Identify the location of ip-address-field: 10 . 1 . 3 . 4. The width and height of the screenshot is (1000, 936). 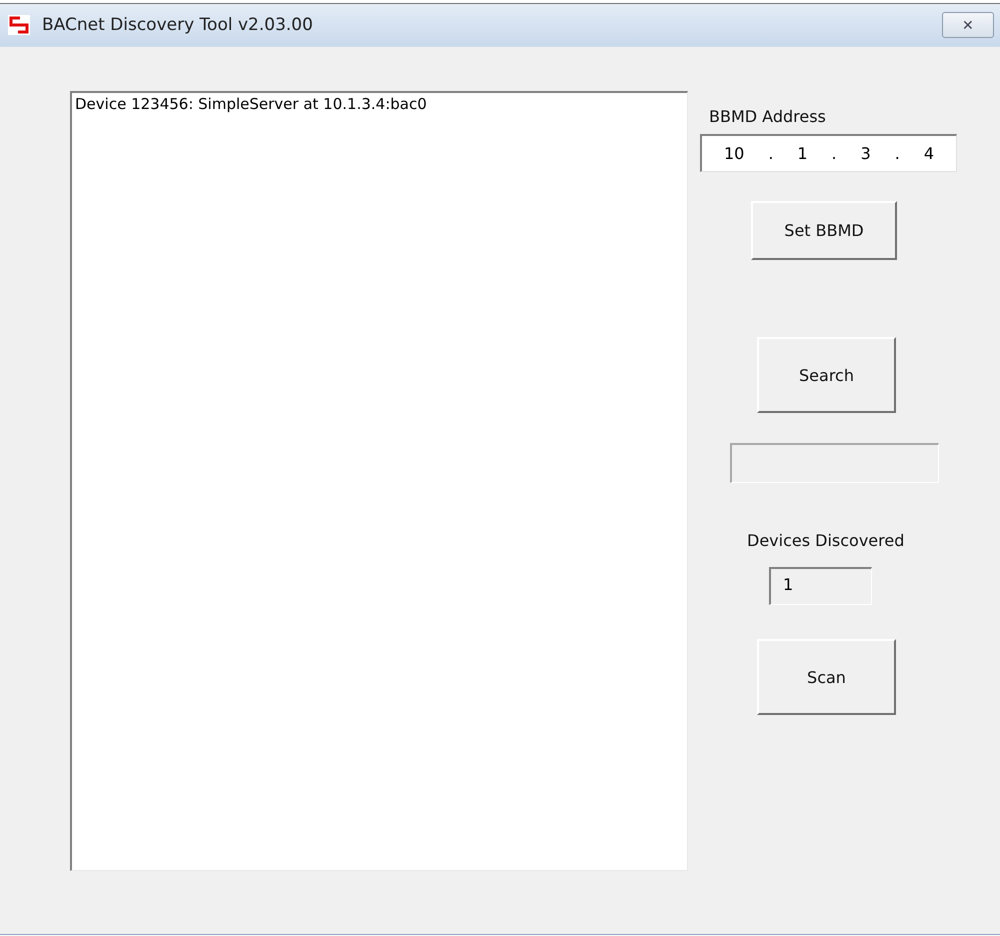
(828, 153).